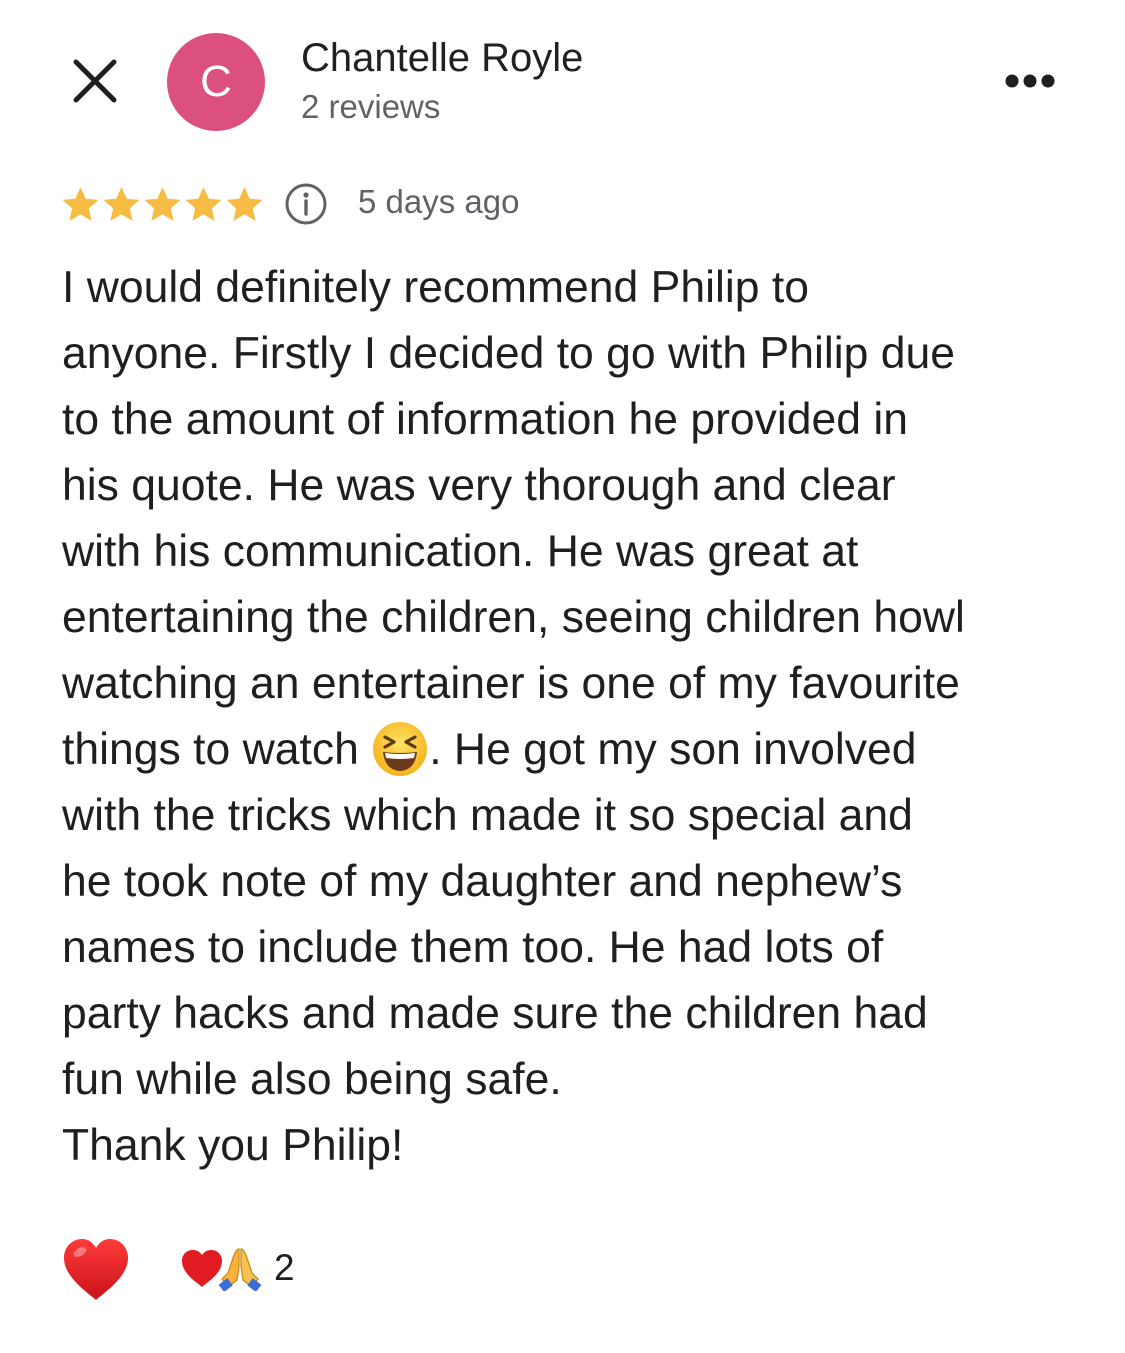 The width and height of the screenshot is (1125, 1353). I want to click on react-heart-button, so click(96, 1270).